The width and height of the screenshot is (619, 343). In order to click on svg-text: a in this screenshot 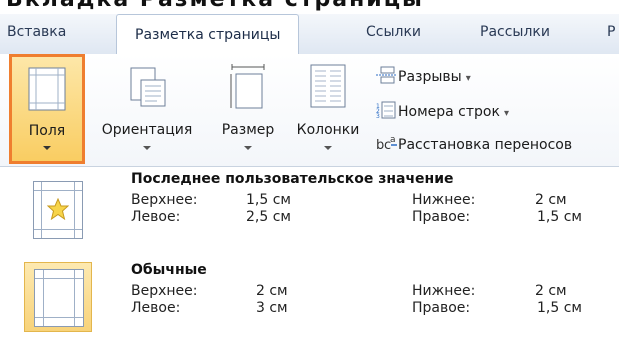, I will do `click(393, 140)`.